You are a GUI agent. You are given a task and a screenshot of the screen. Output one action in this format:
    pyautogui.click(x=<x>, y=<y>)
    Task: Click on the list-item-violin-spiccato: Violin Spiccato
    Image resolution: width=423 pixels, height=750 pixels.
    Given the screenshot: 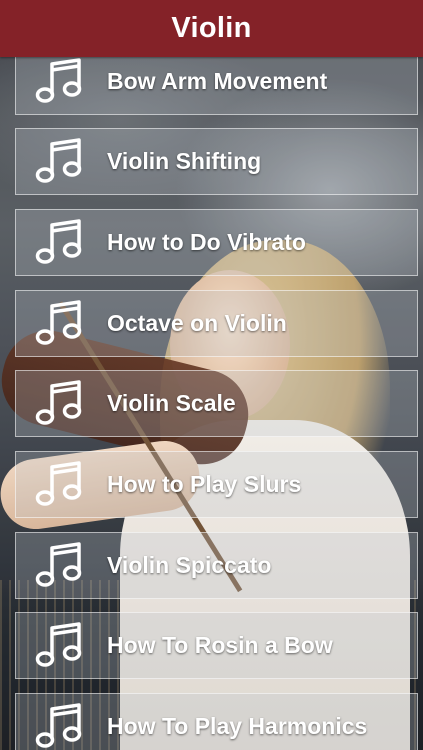 What is the action you would take?
    pyautogui.click(x=216, y=565)
    